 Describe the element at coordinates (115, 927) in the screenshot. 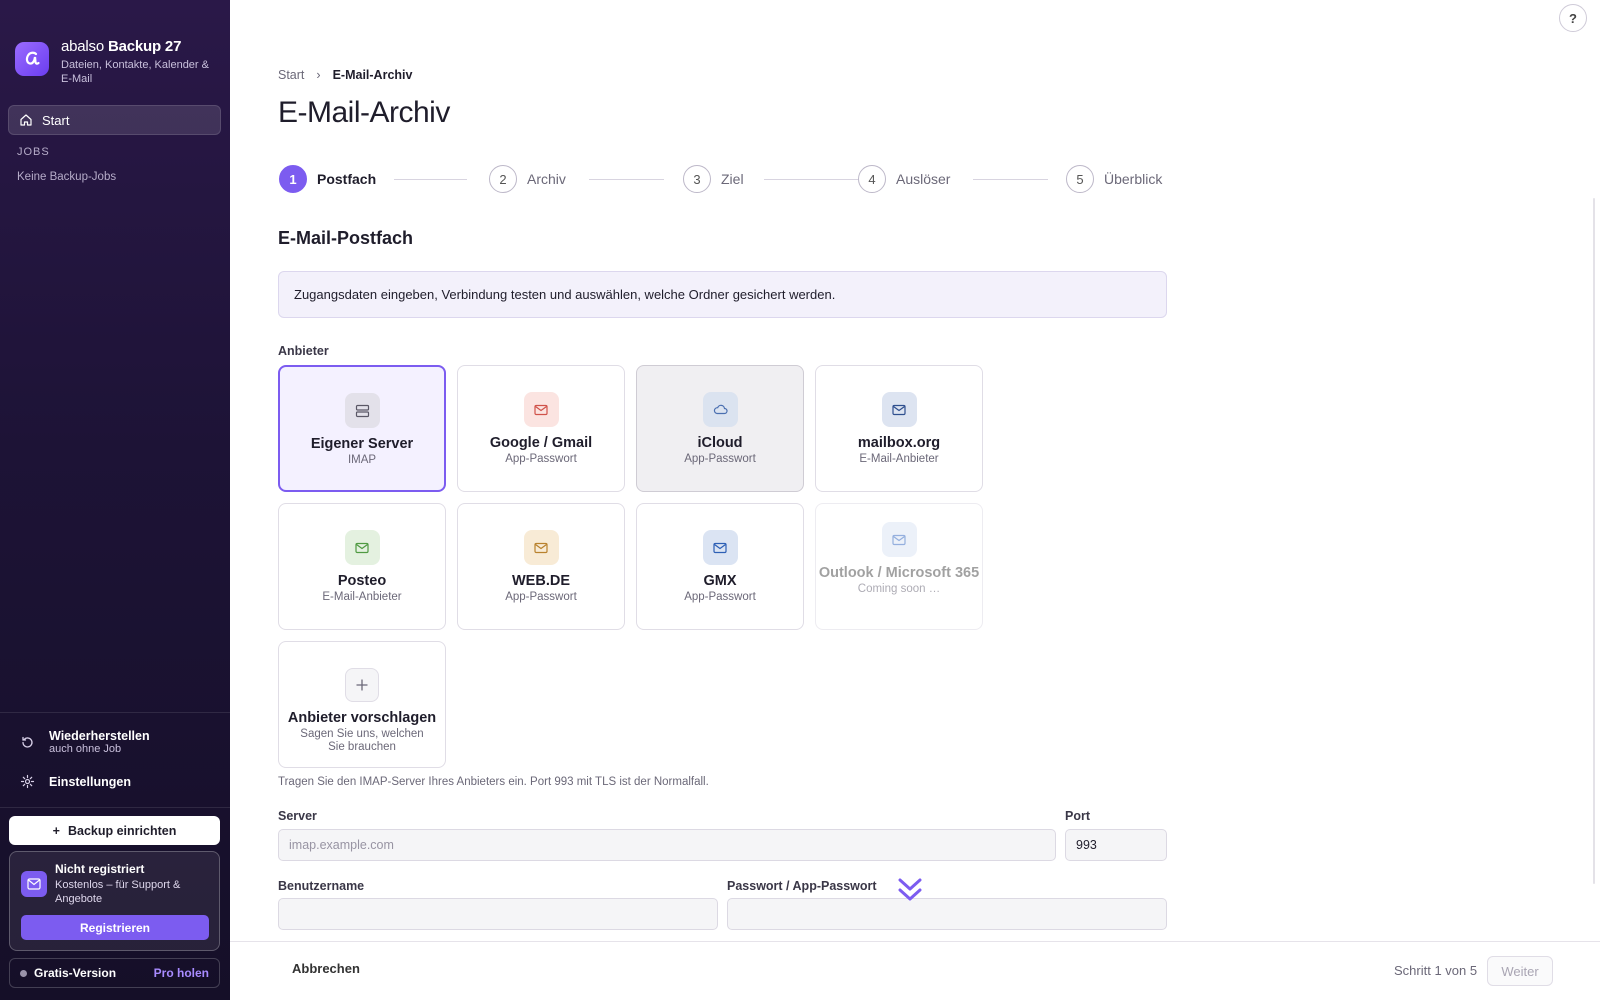

I see `register-button: Registrieren` at that location.